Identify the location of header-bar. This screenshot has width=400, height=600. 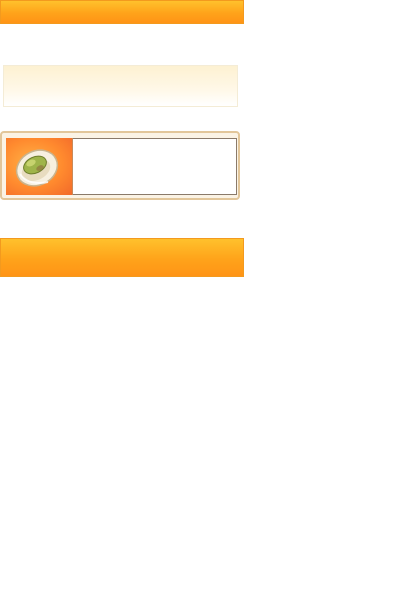
(122, 12).